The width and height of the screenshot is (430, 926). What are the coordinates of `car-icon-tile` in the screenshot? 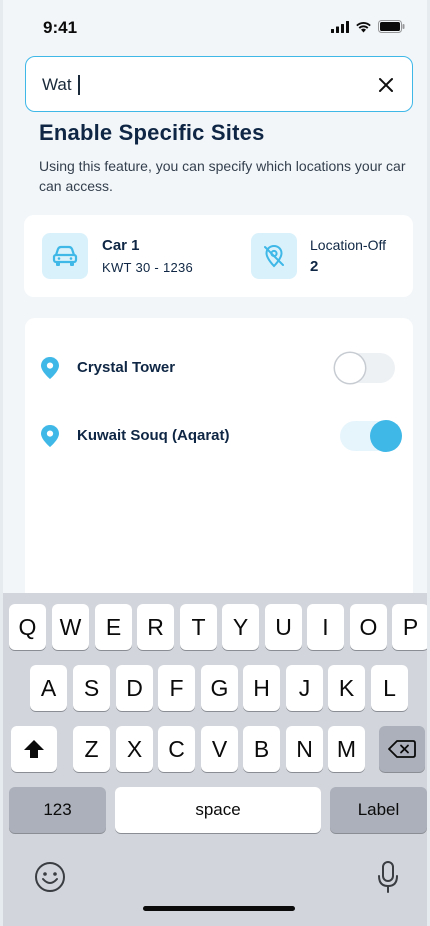 It's located at (65, 256).